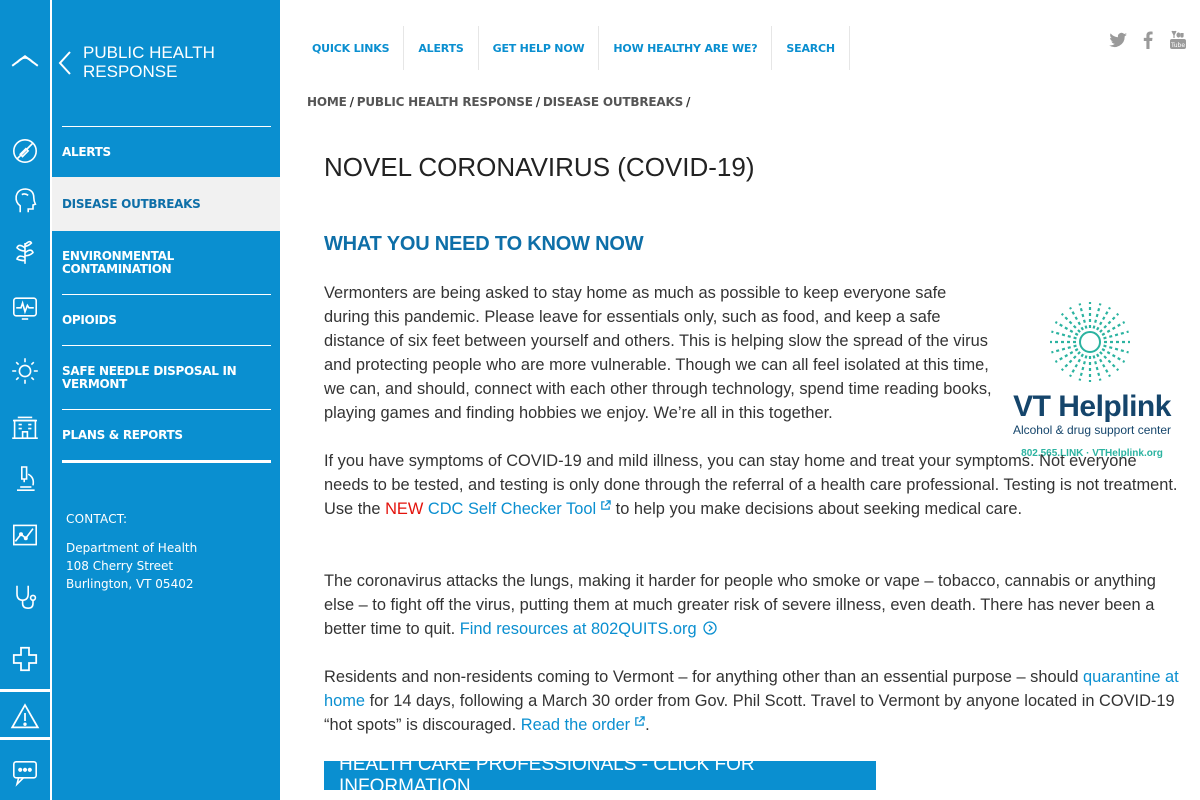  I want to click on helplink-burst-icon, so click(1090, 342).